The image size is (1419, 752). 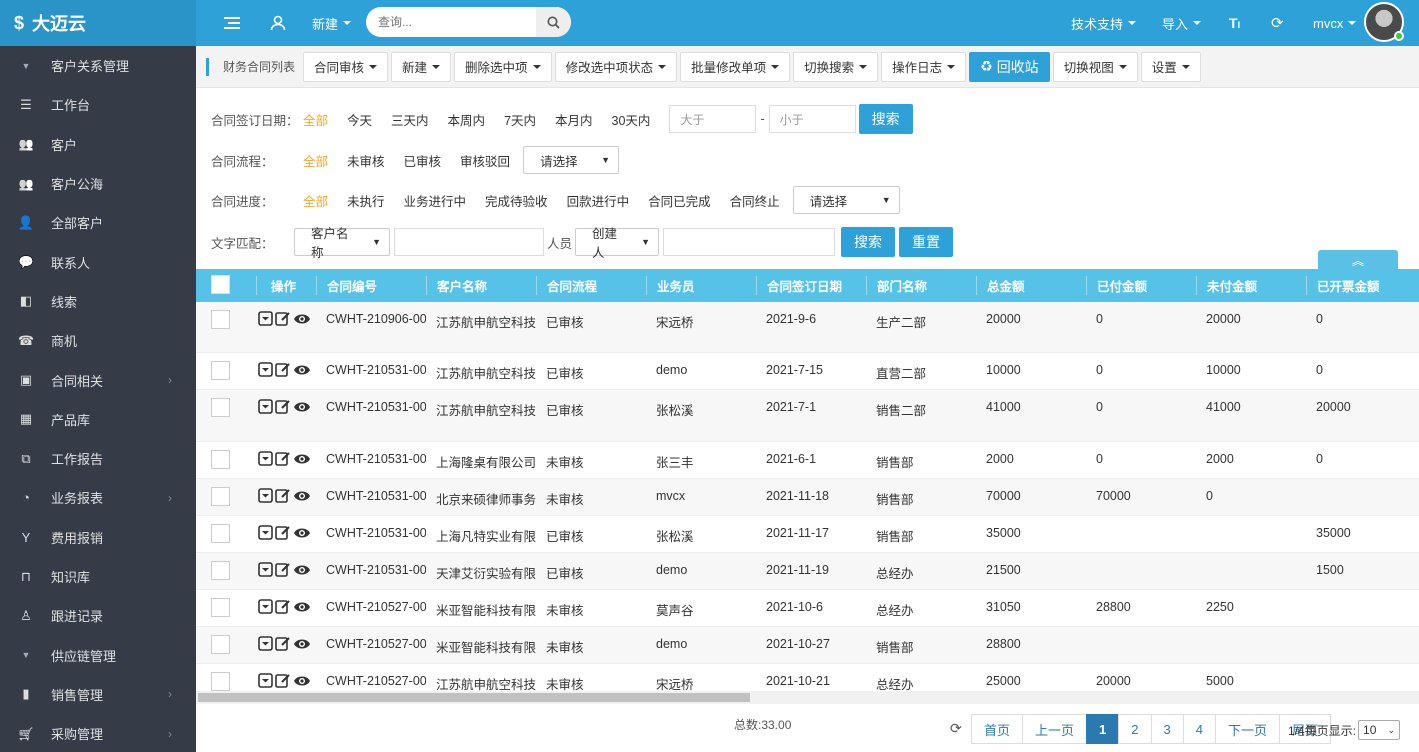 I want to click on filter-option: 业务进行中, so click(x=435, y=200).